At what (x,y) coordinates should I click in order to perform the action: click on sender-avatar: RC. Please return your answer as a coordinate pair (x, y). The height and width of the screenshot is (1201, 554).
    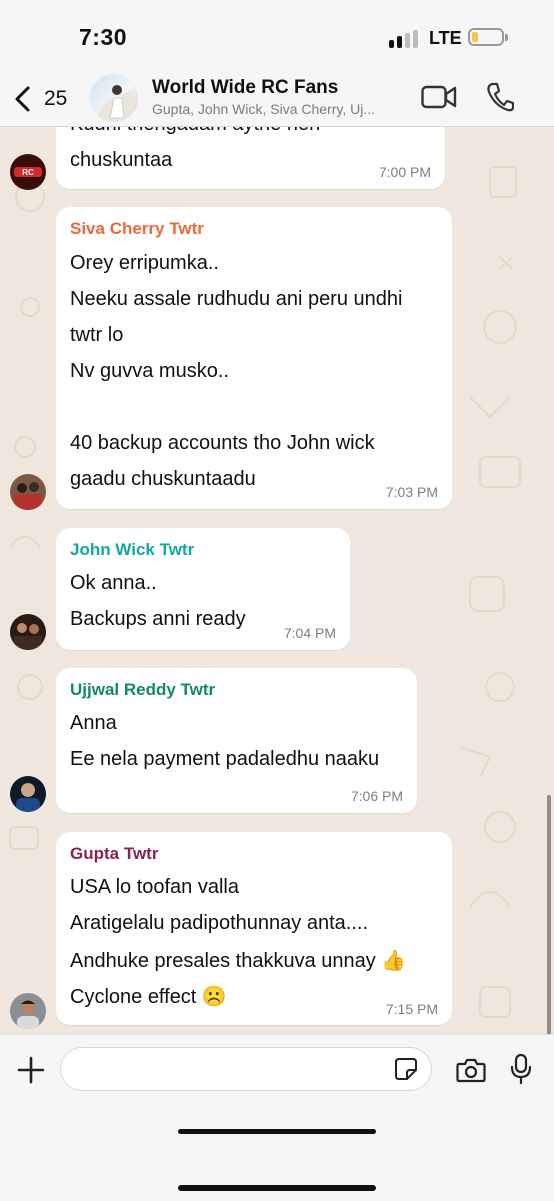
    Looking at the image, I should click on (28, 172).